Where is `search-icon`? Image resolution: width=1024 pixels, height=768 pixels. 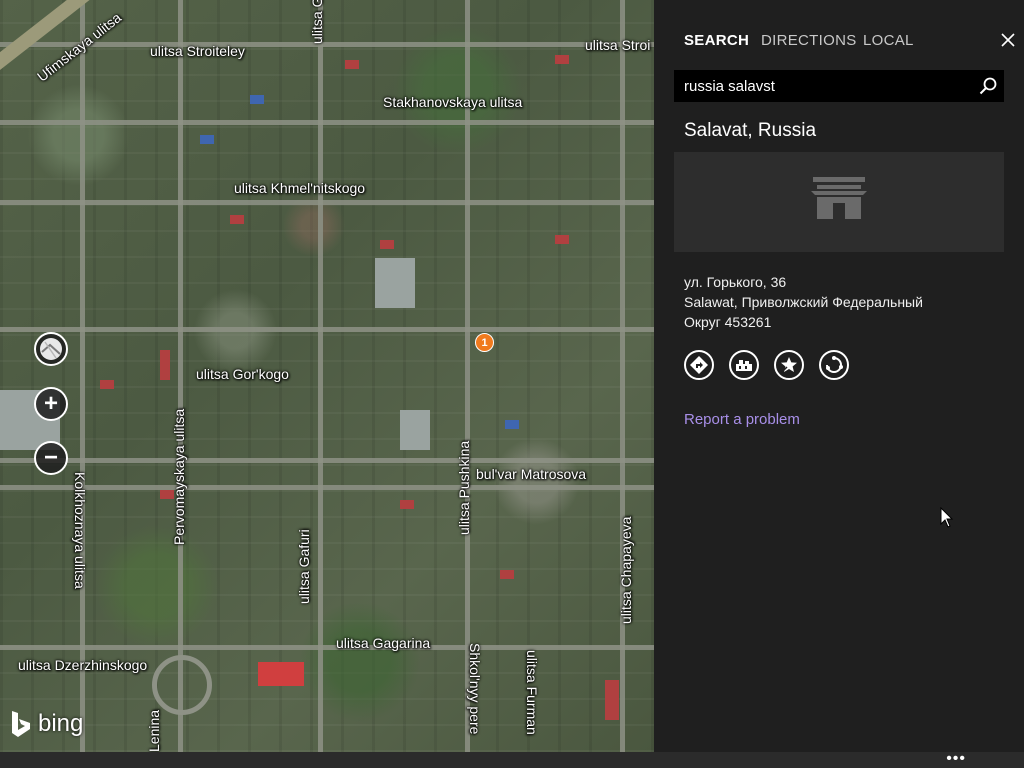 search-icon is located at coordinates (988, 86).